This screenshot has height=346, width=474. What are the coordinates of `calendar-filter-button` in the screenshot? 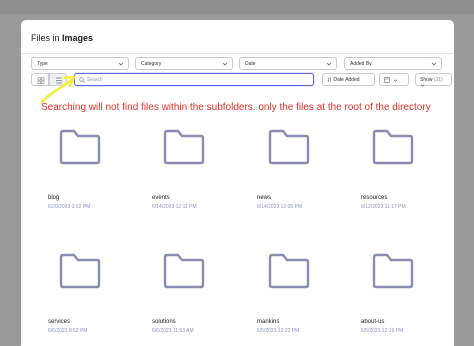 It's located at (394, 79).